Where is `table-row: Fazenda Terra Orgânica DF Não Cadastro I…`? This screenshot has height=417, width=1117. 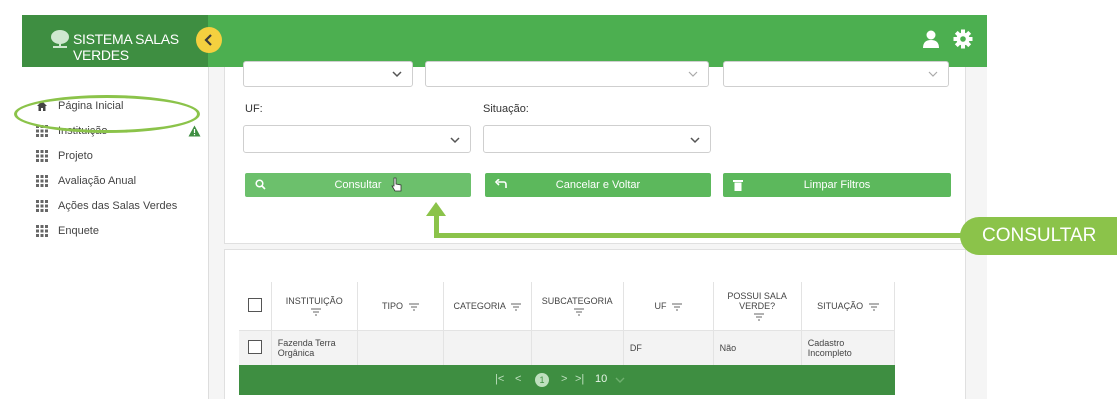
table-row: Fazenda Terra Orgânica DF Não Cadastro I… is located at coordinates (567, 347).